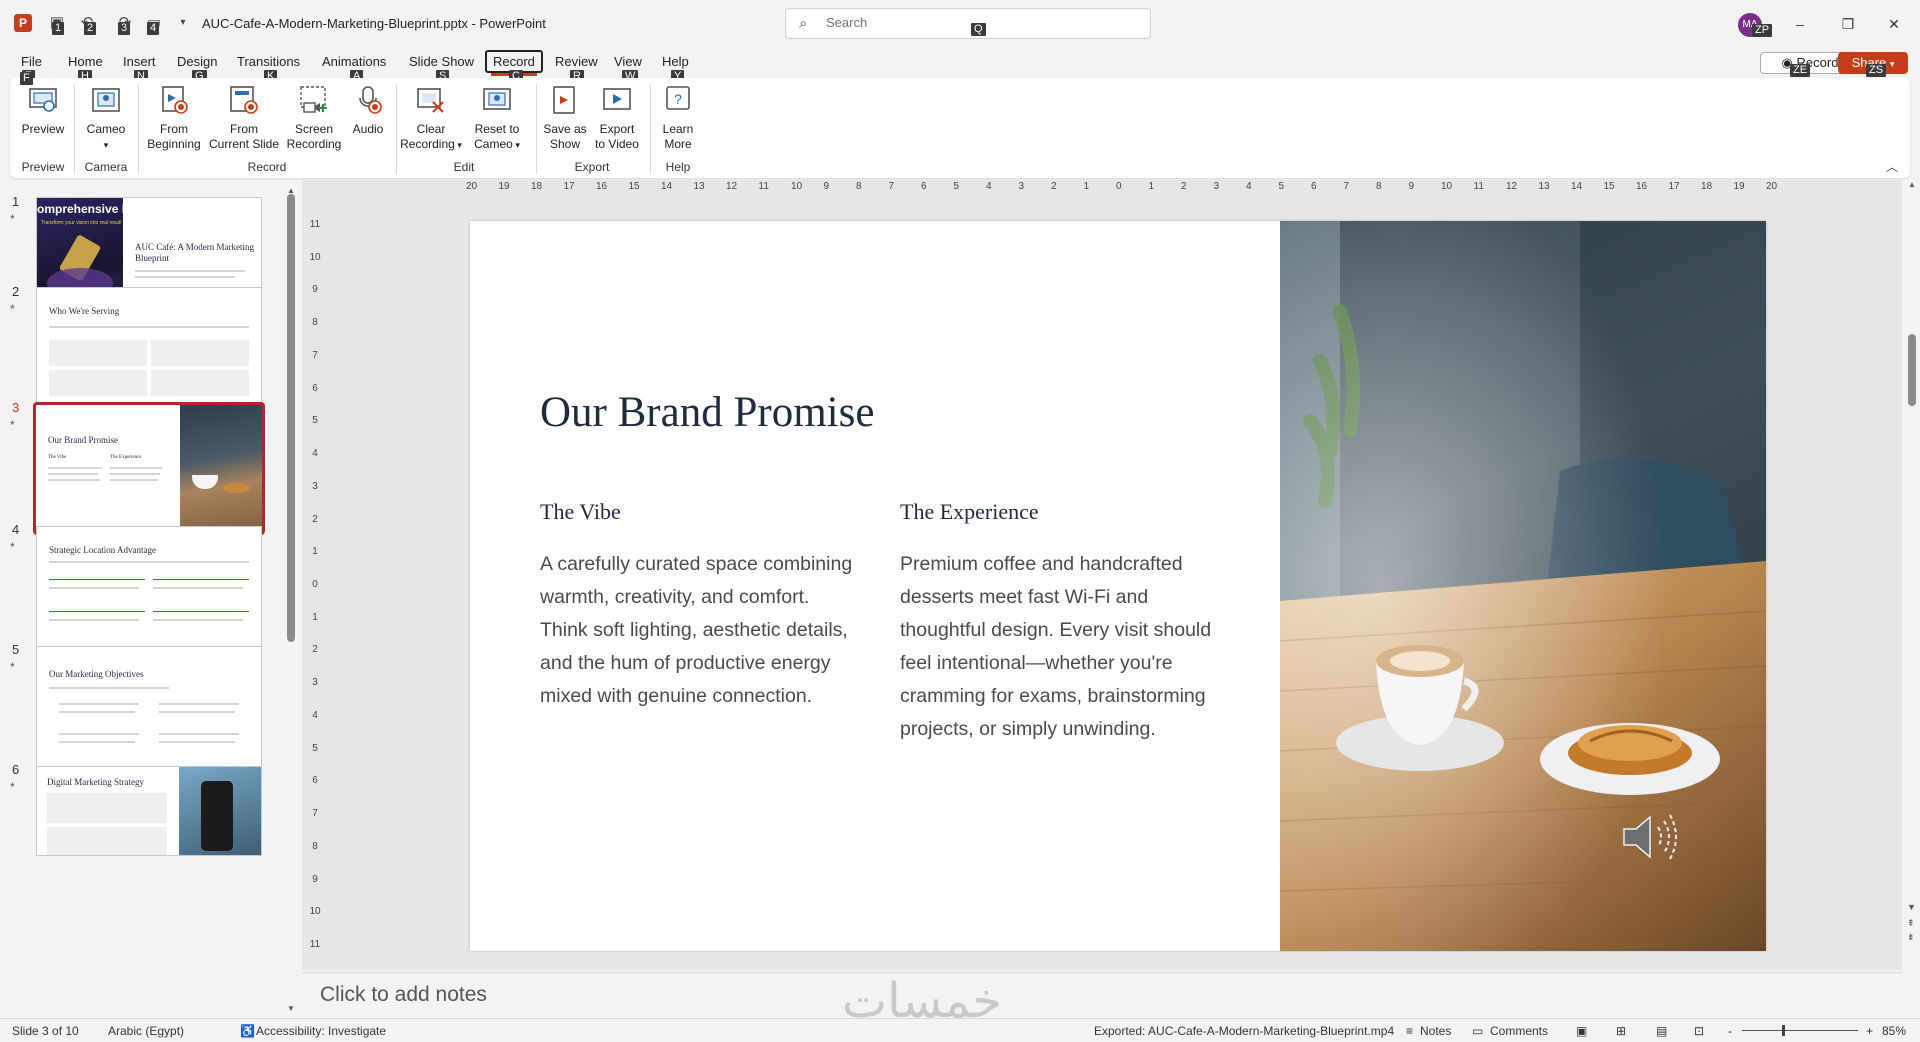 This screenshot has height=1042, width=1920. I want to click on scroll-up-icon: ▲, so click(1912, 184).